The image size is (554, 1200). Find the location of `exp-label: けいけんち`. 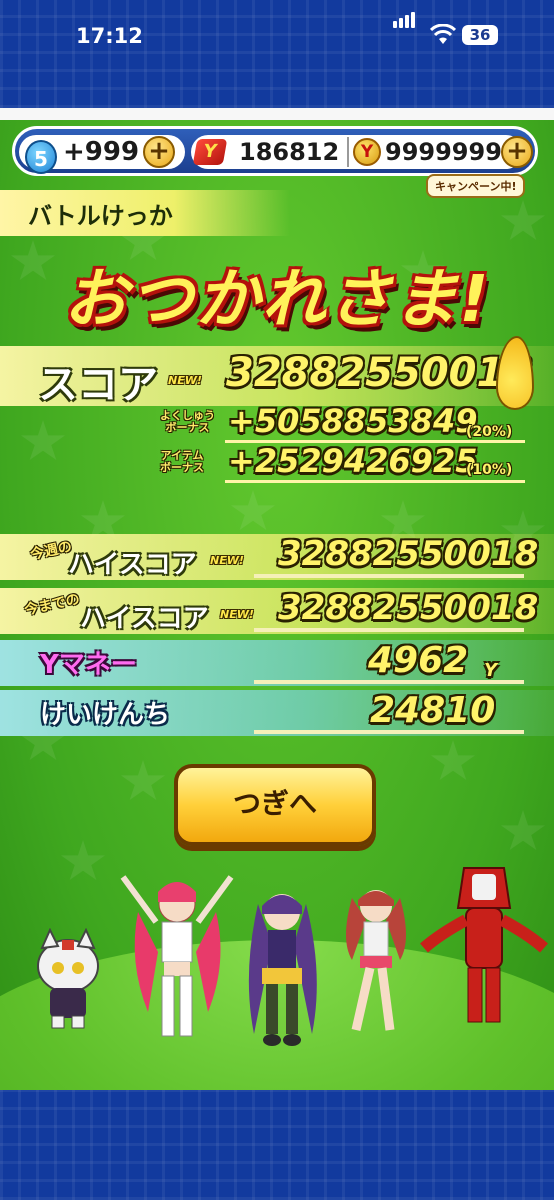

exp-label: けいけんち is located at coordinates (105, 715).